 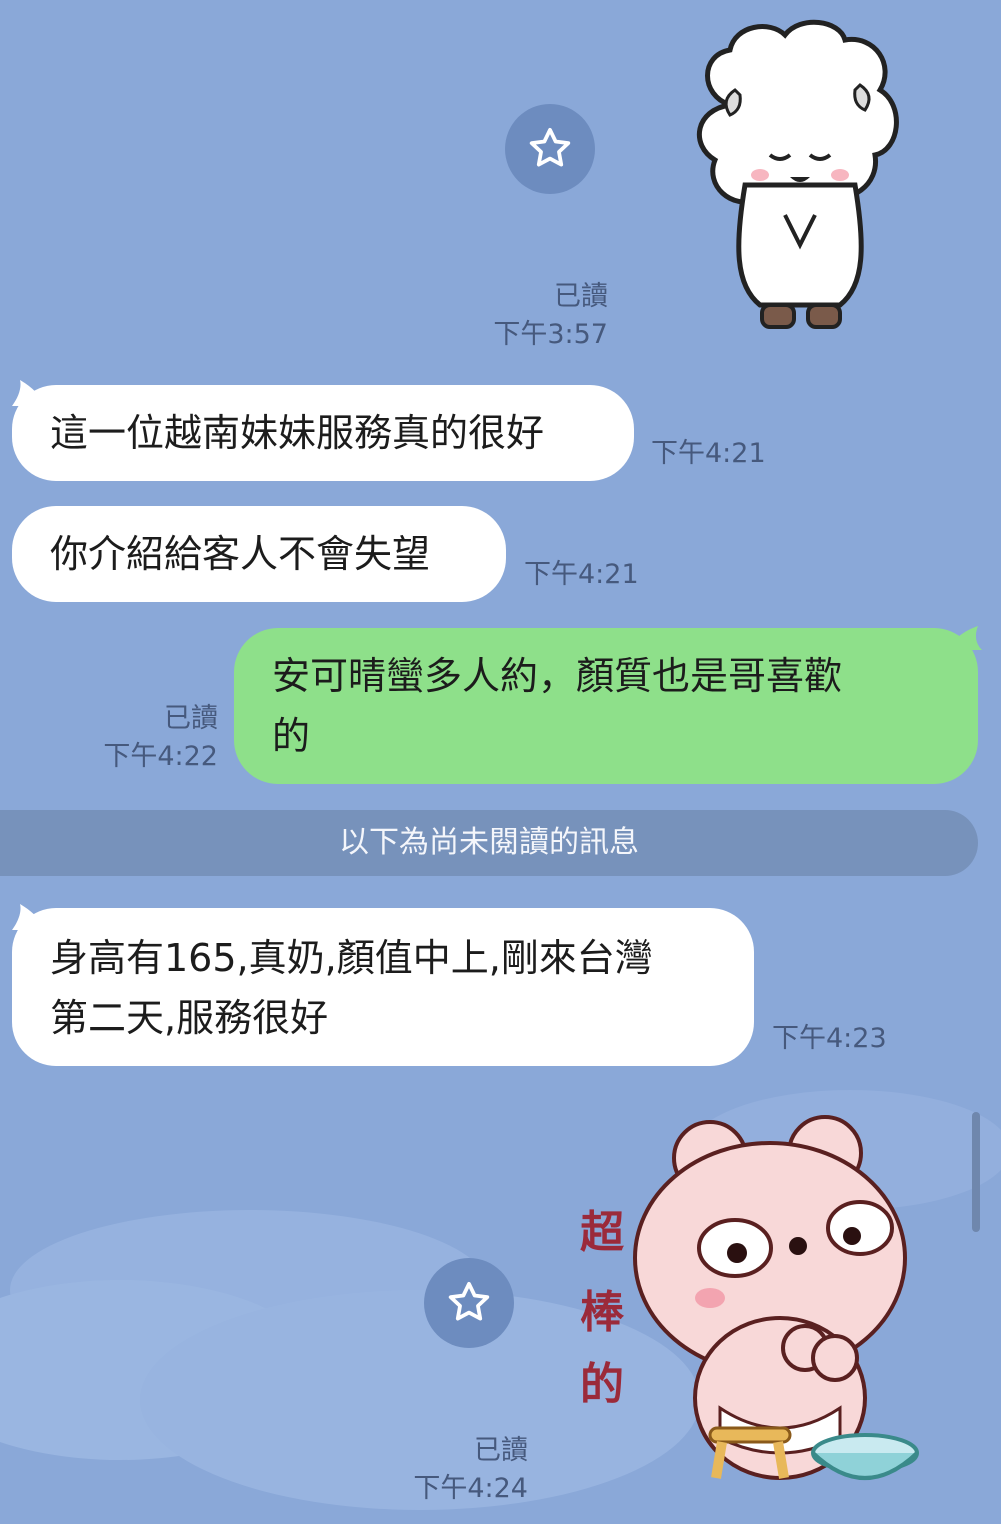 What do you see at coordinates (160, 756) in the screenshot?
I see `timestamp: 下午4:22` at bounding box center [160, 756].